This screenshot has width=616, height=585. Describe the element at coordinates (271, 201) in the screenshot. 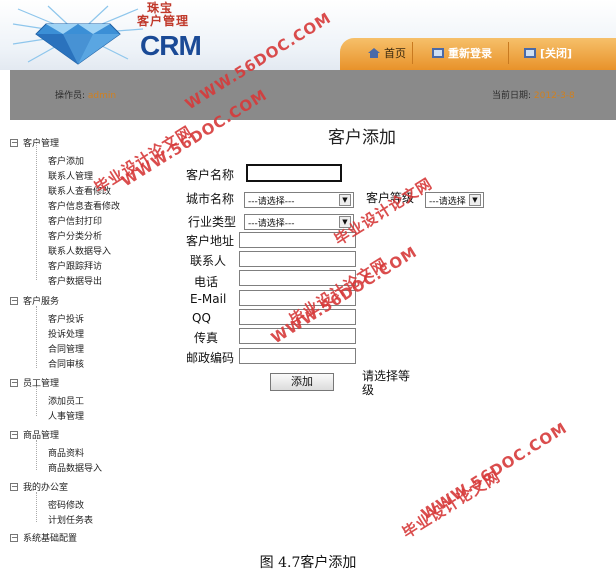

I see `city-select-value: ---请选择---` at that location.